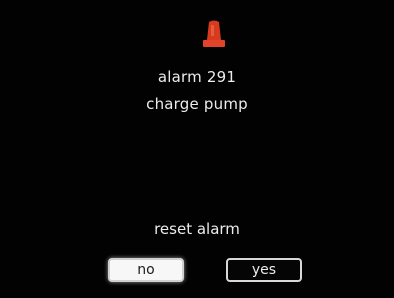  Describe the element at coordinates (197, 229) in the screenshot. I see `reset-alarm-prompt: reset alarm` at that location.